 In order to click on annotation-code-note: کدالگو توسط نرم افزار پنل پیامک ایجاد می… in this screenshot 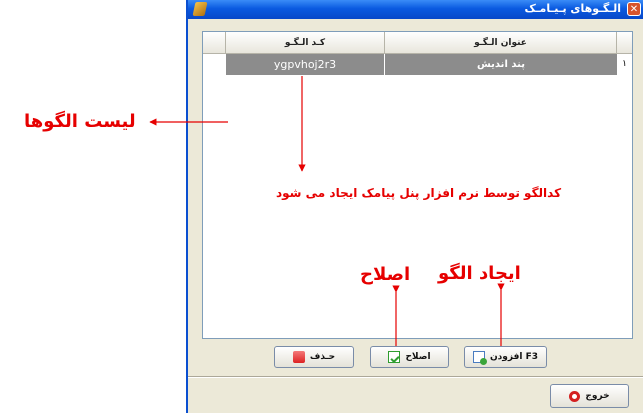, I will do `click(419, 193)`.